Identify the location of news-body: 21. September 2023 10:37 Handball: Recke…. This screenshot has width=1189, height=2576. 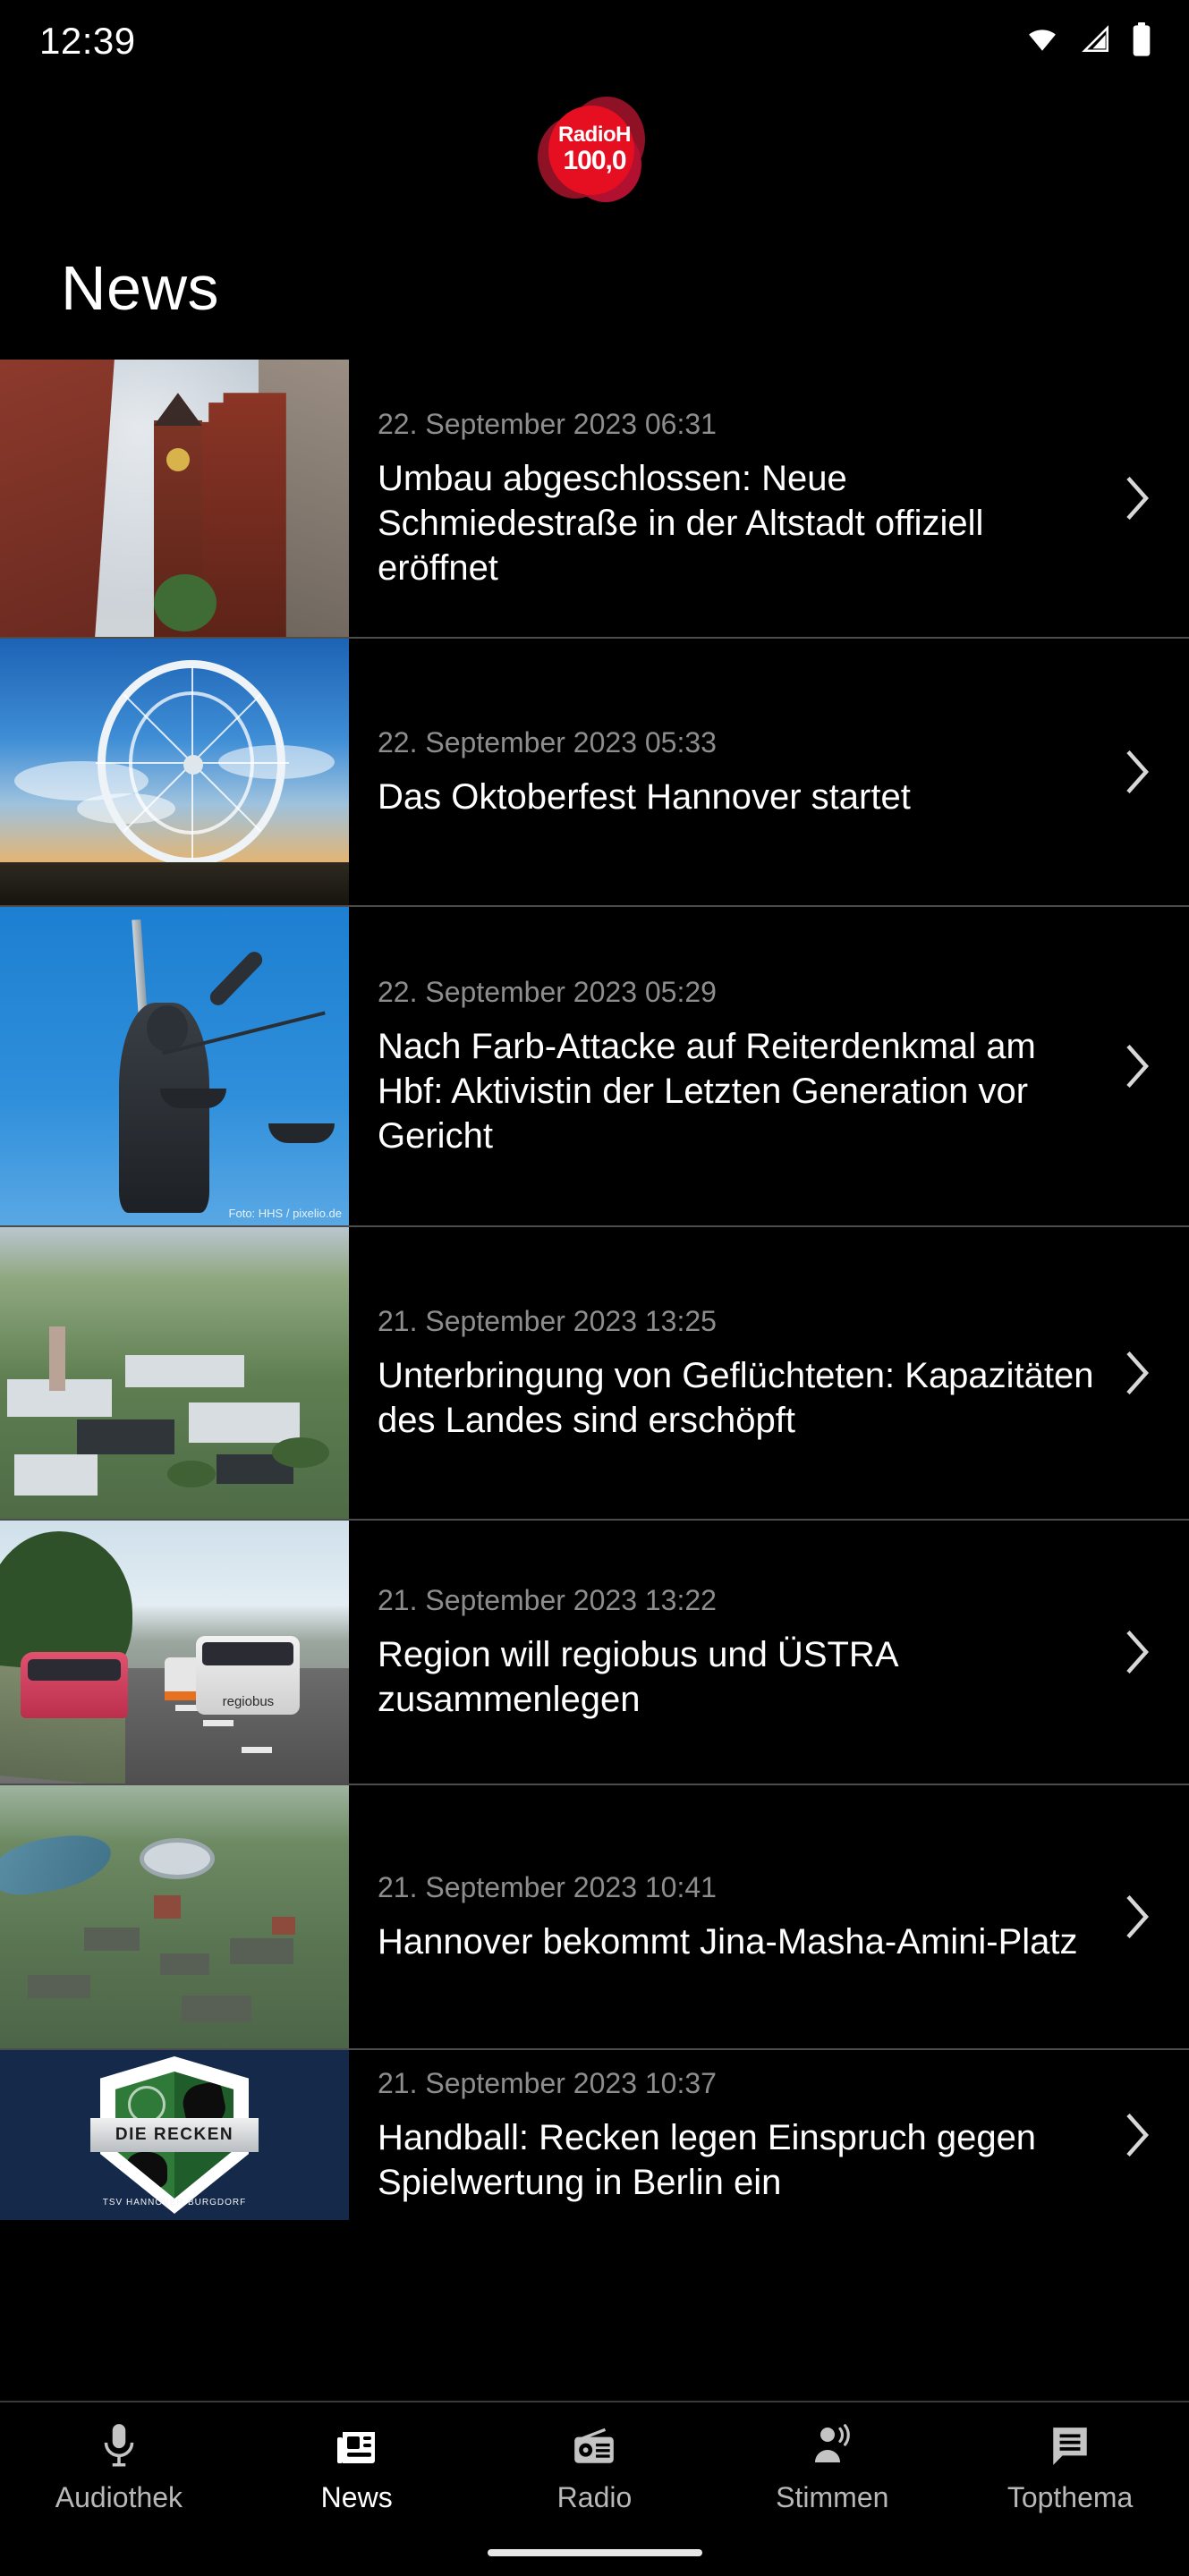
(769, 2135).